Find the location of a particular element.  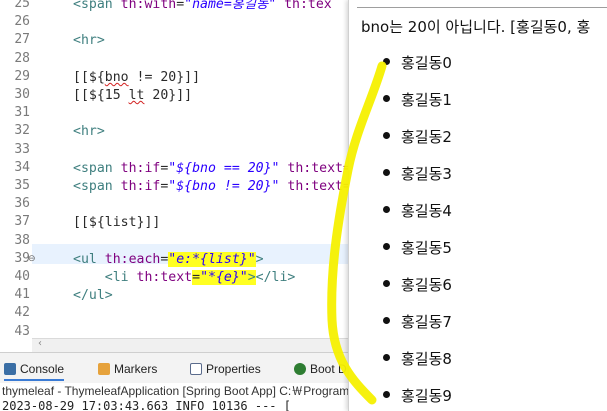

line-number: 34 is located at coordinates (22, 167).